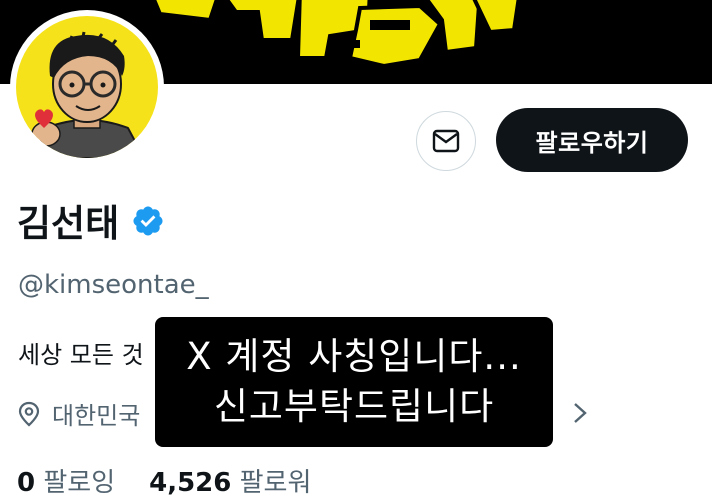 Image resolution: width=712 pixels, height=502 pixels. I want to click on follow-button: 팔로우하기, so click(592, 140).